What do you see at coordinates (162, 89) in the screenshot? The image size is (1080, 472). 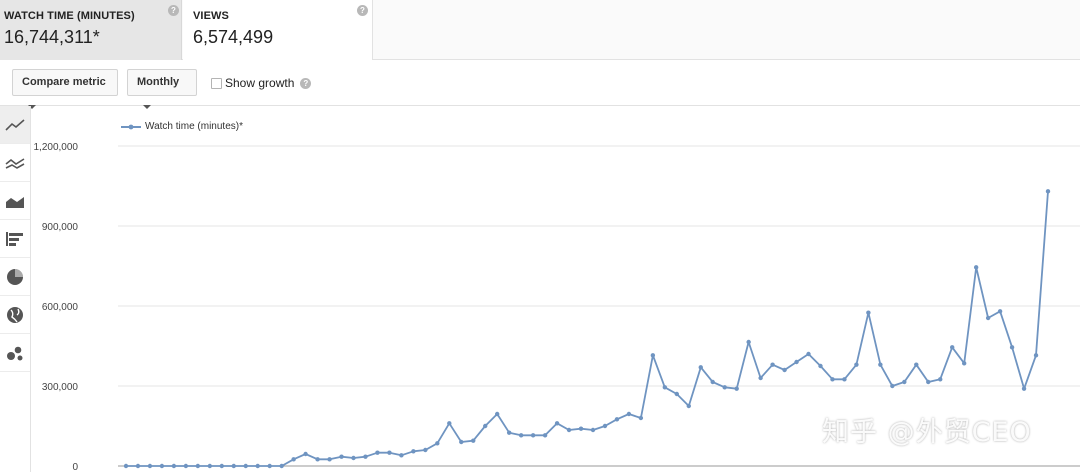 I see `period-dropdown: Monthly` at bounding box center [162, 89].